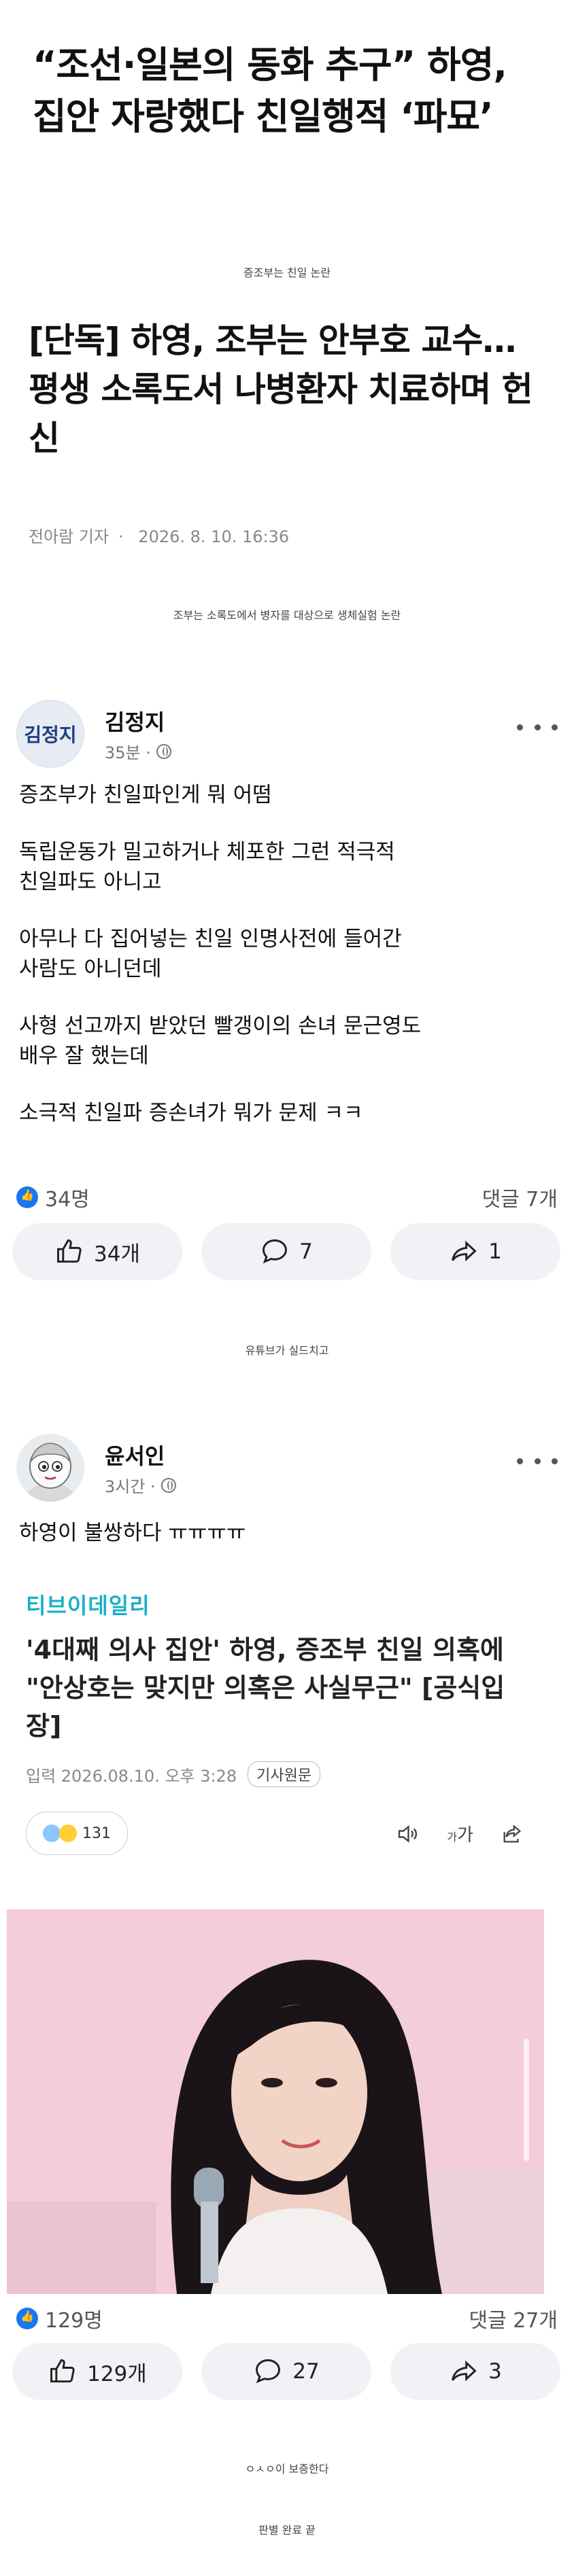  I want to click on post2-like-button: 129개, so click(97, 2371).